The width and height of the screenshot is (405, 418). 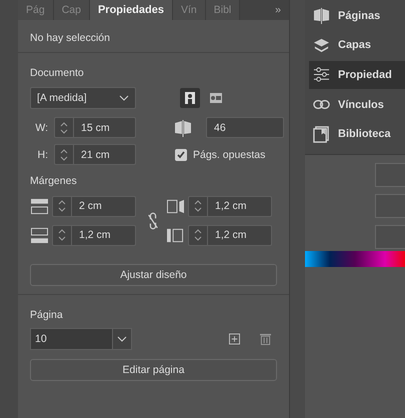 What do you see at coordinates (95, 127) in the screenshot?
I see `width-field: 15 cm` at bounding box center [95, 127].